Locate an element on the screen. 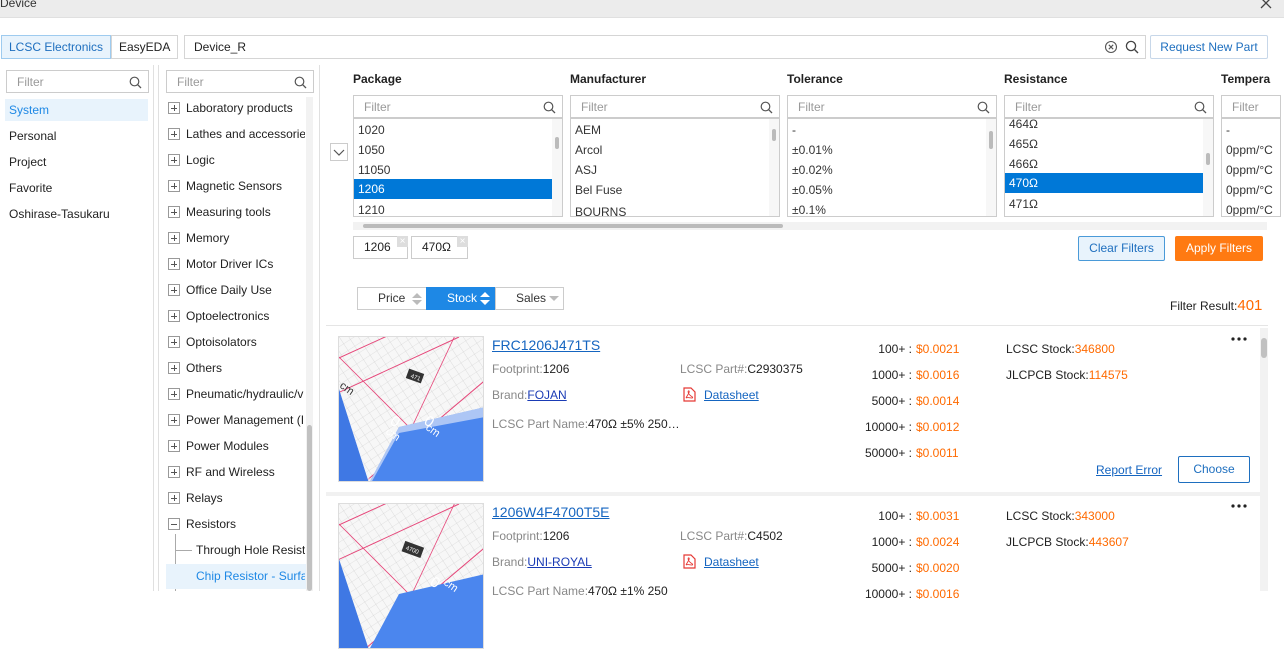  list-item: ±0.05% is located at coordinates (812, 190).